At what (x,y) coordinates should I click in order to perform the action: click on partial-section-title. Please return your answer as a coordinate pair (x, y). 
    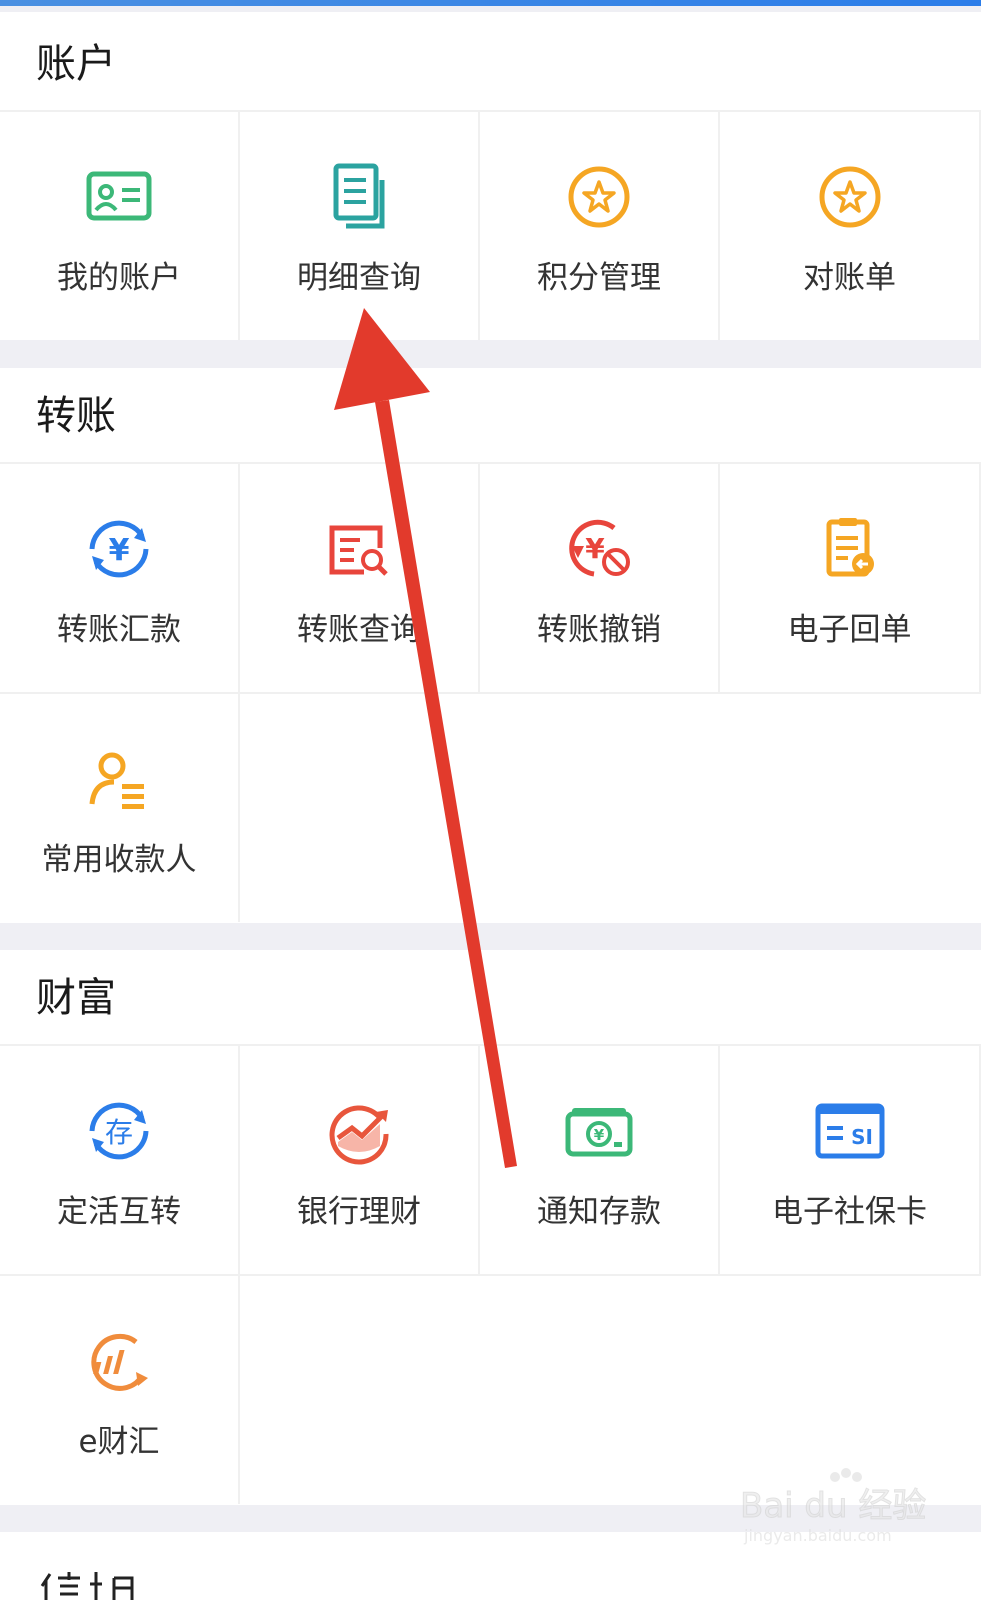
    Looking at the image, I should click on (96, 1578).